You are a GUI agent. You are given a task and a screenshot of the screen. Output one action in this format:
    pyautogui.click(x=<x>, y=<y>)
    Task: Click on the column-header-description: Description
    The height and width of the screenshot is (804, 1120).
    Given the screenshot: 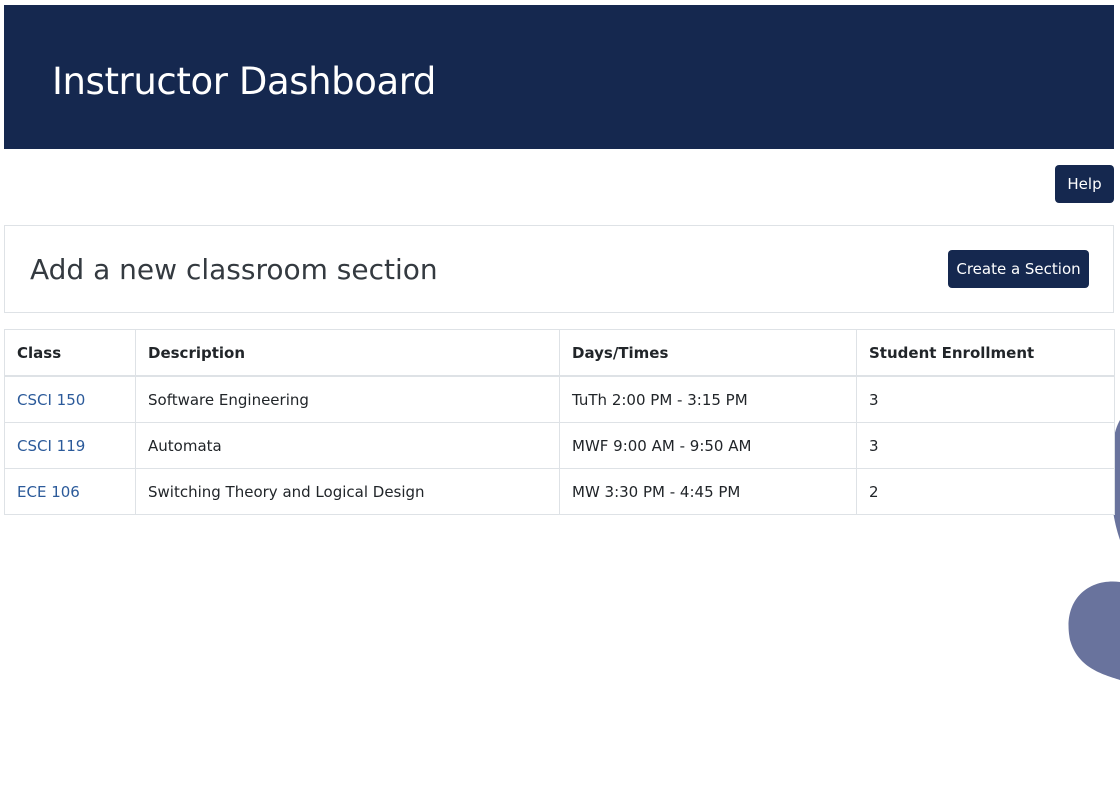 What is the action you would take?
    pyautogui.click(x=347, y=353)
    